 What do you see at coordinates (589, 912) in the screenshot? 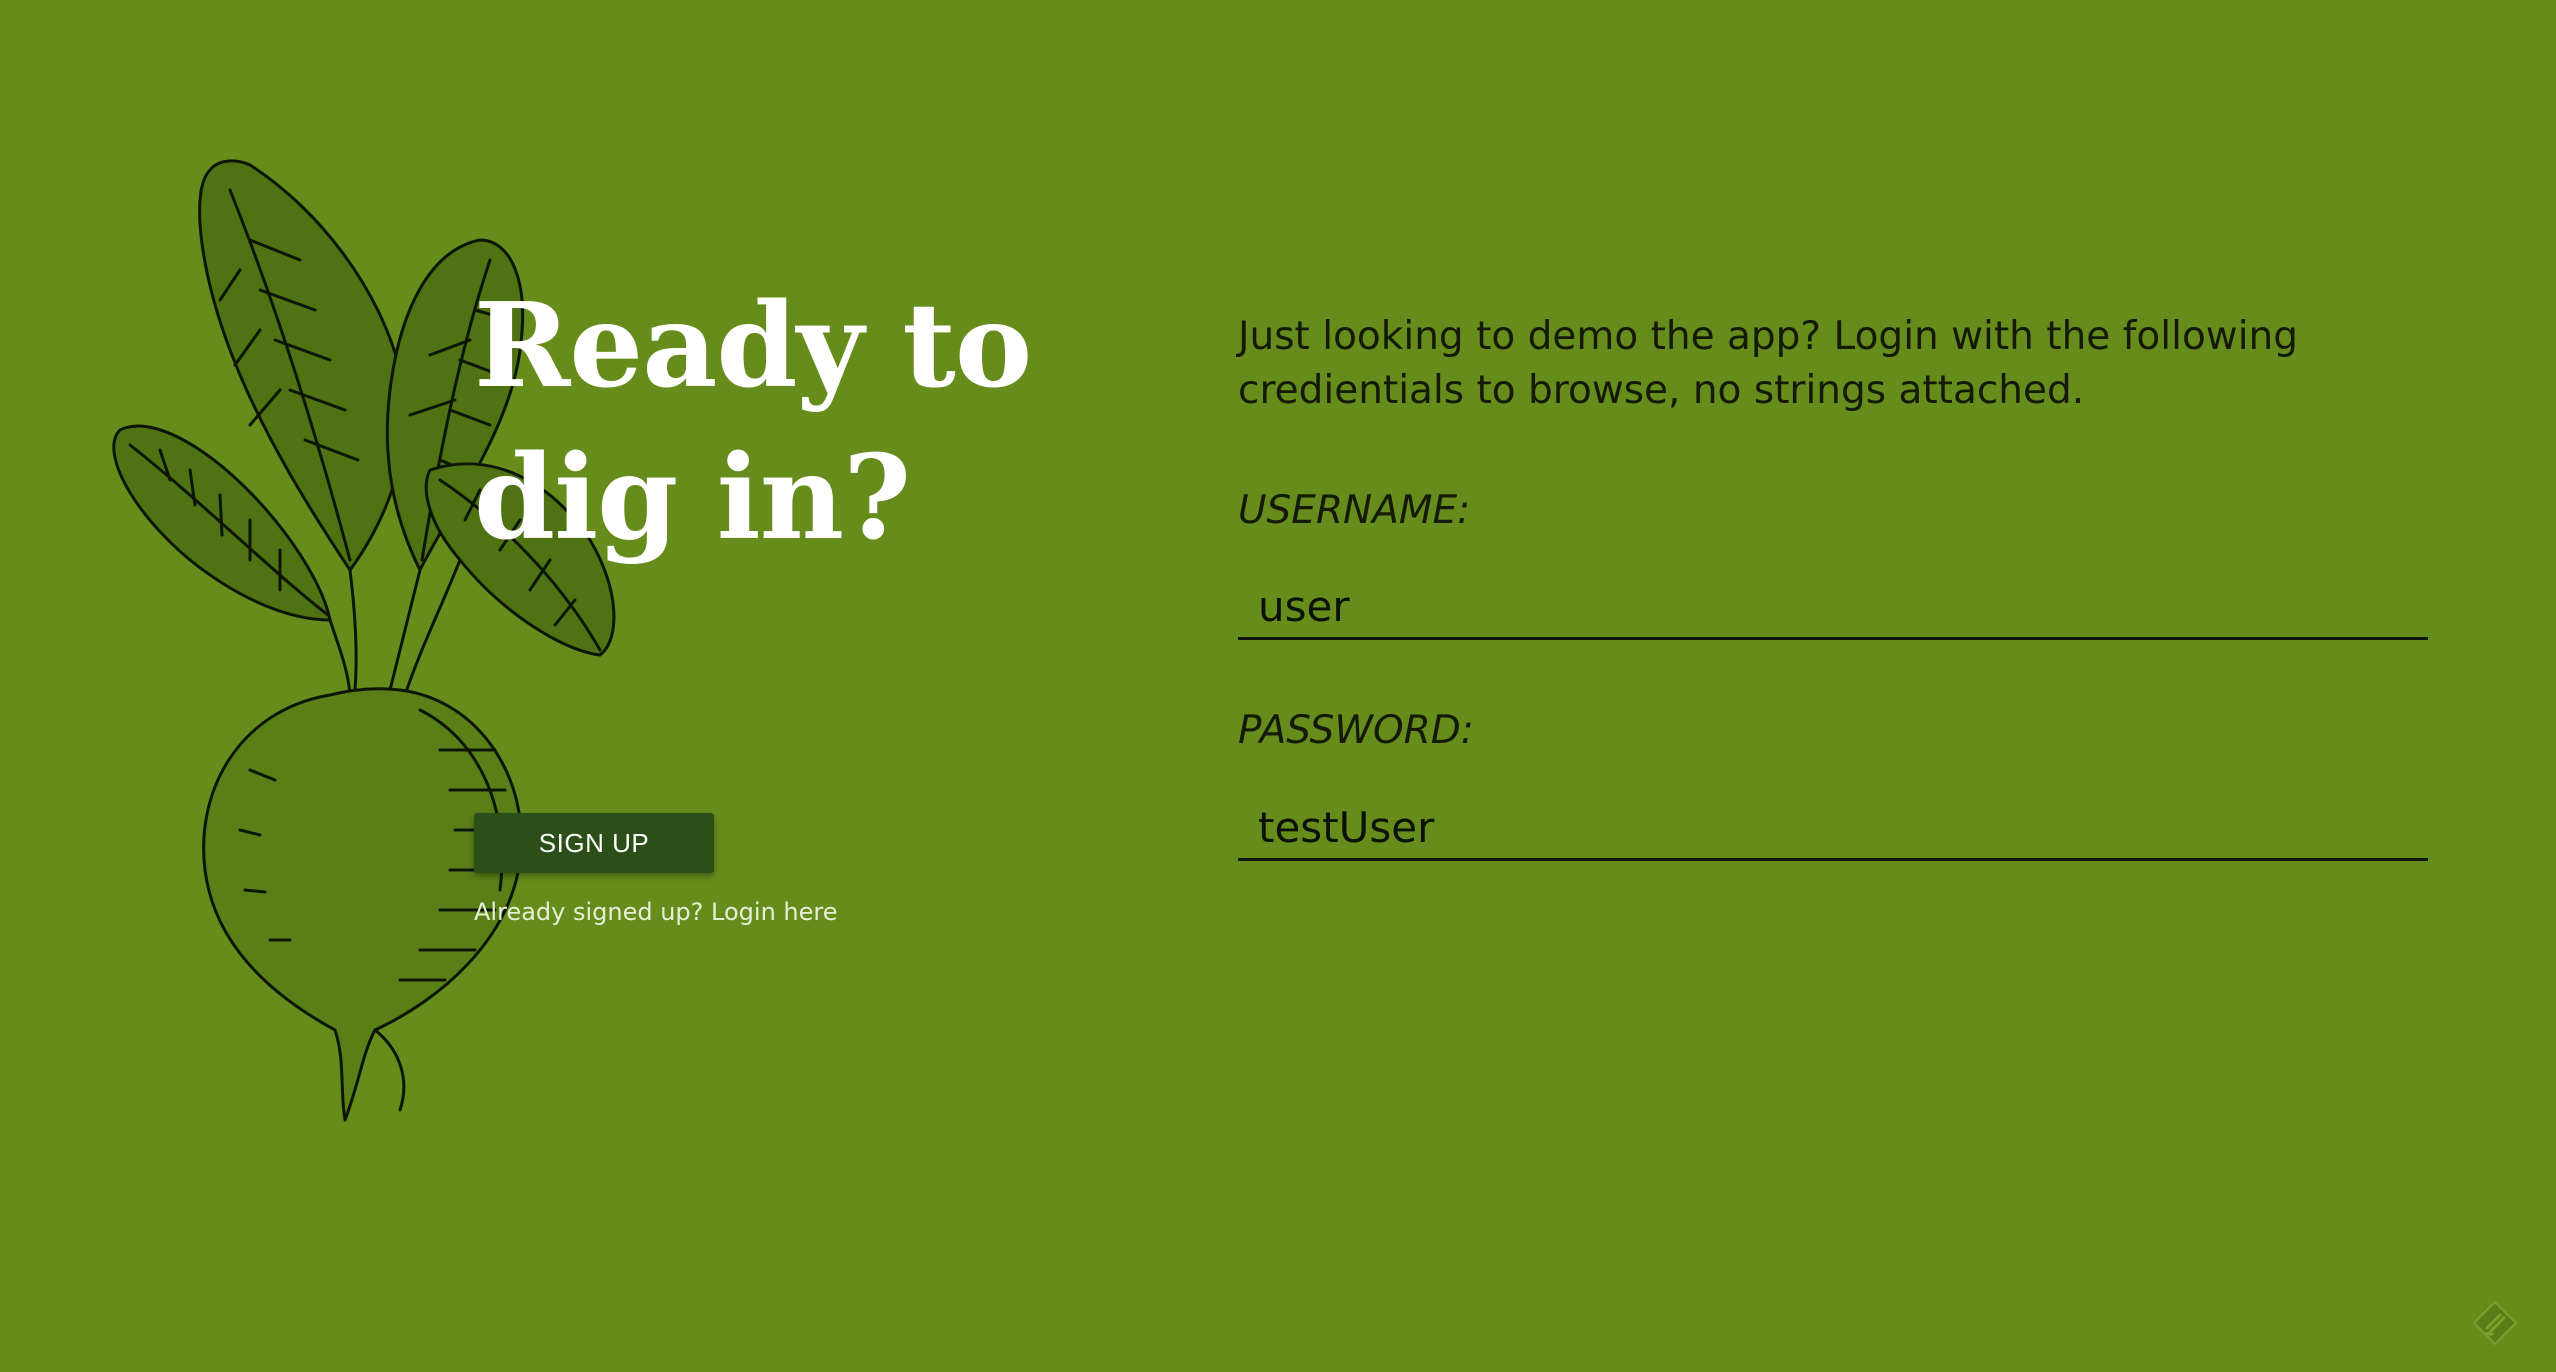
I see `login-prompt-text: Already signed up?` at bounding box center [589, 912].